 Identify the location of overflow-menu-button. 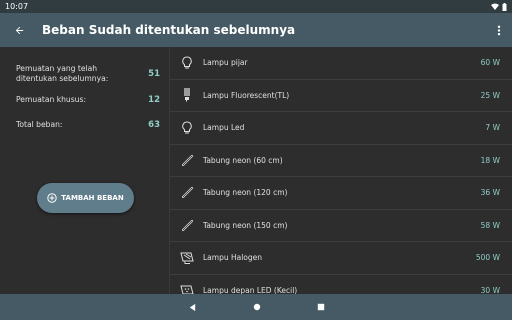
(499, 30).